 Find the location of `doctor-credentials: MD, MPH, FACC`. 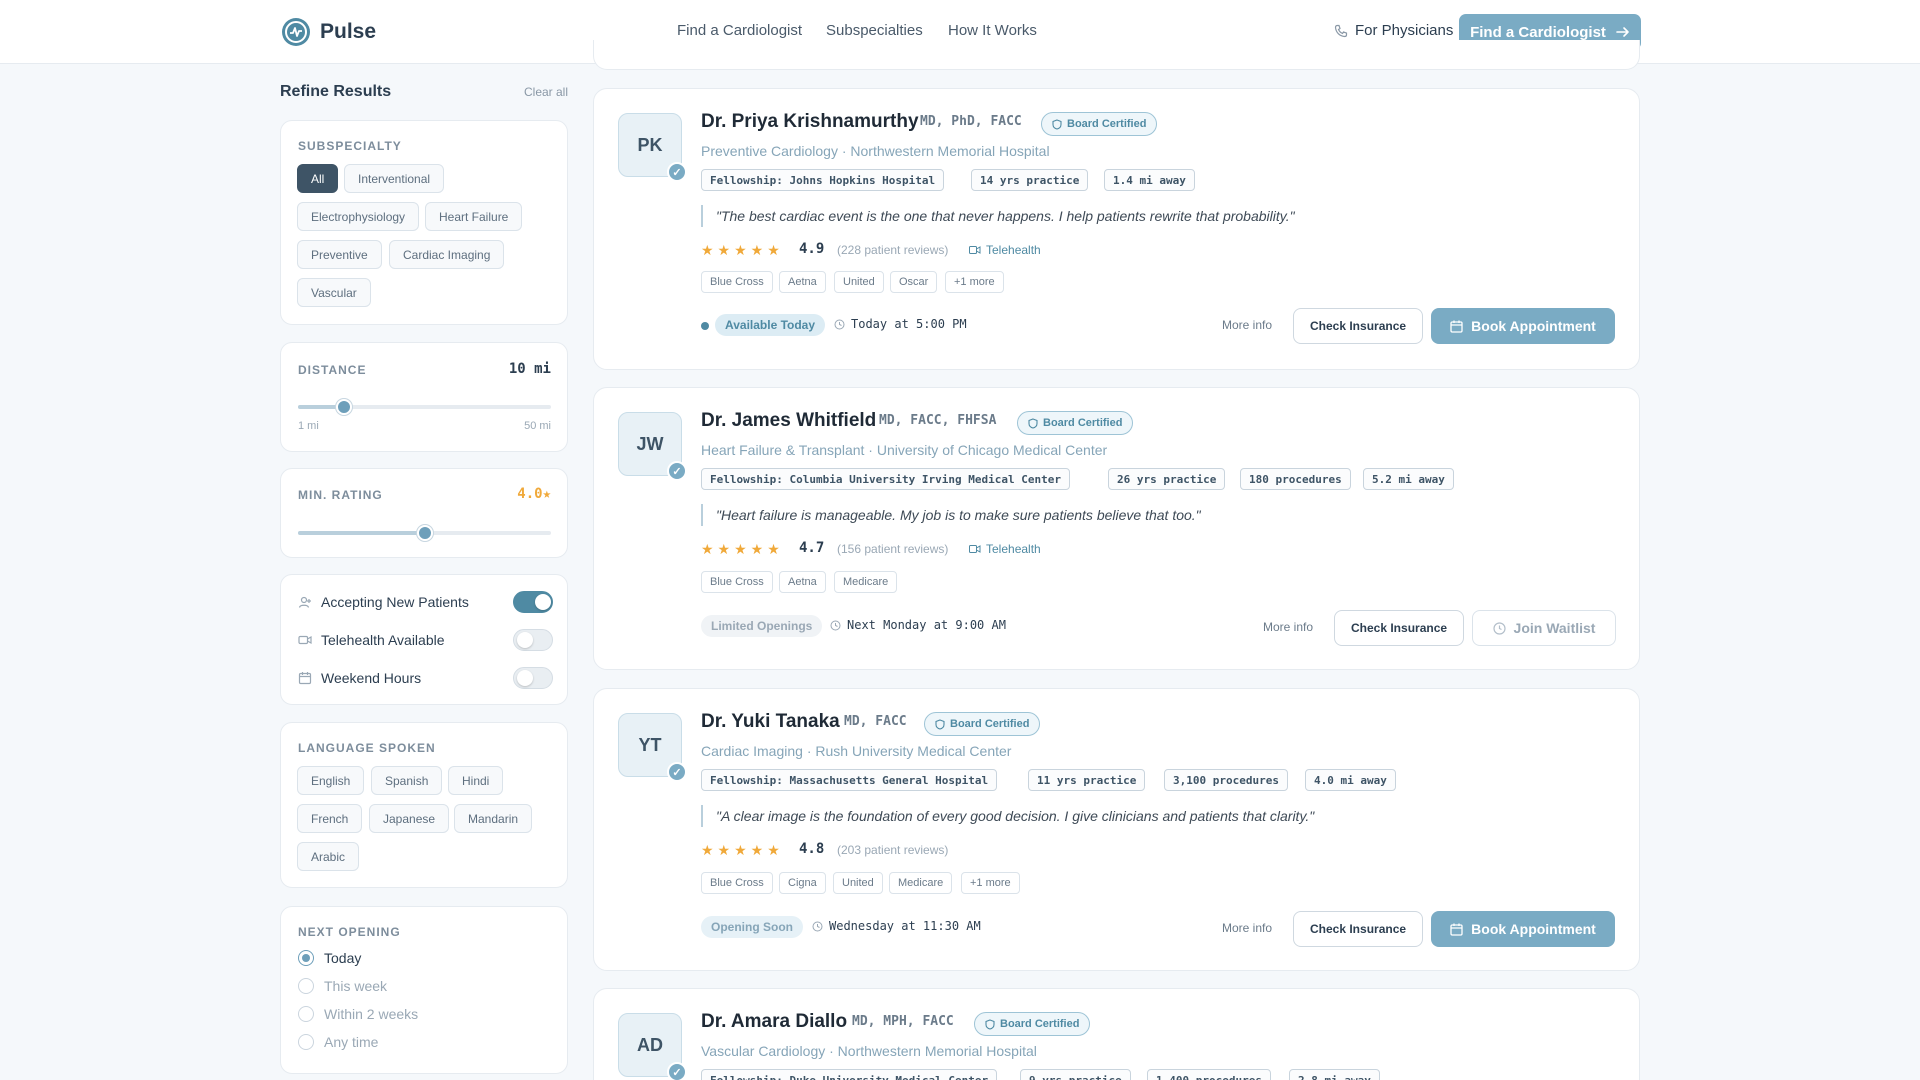

doctor-credentials: MD, MPH, FACC is located at coordinates (903, 1021).